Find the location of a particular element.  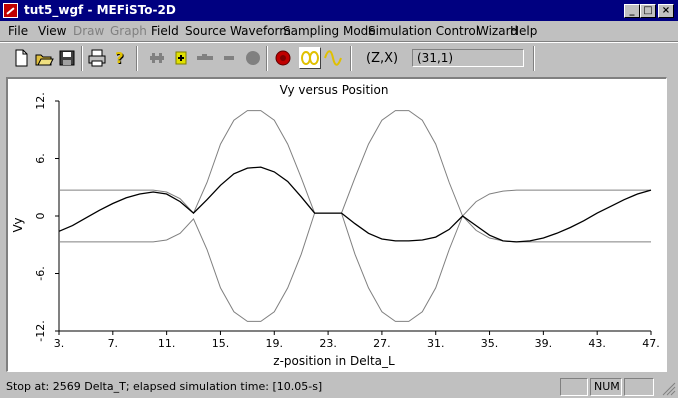

y-tick-label: 0 is located at coordinates (40, 216).